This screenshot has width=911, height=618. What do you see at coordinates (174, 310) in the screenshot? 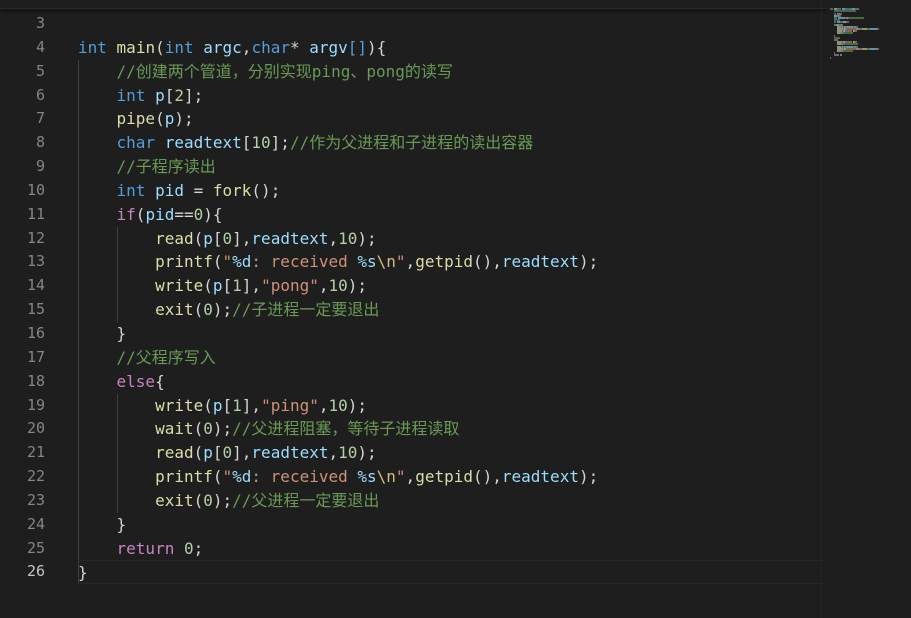
I see `code-token: exit` at bounding box center [174, 310].